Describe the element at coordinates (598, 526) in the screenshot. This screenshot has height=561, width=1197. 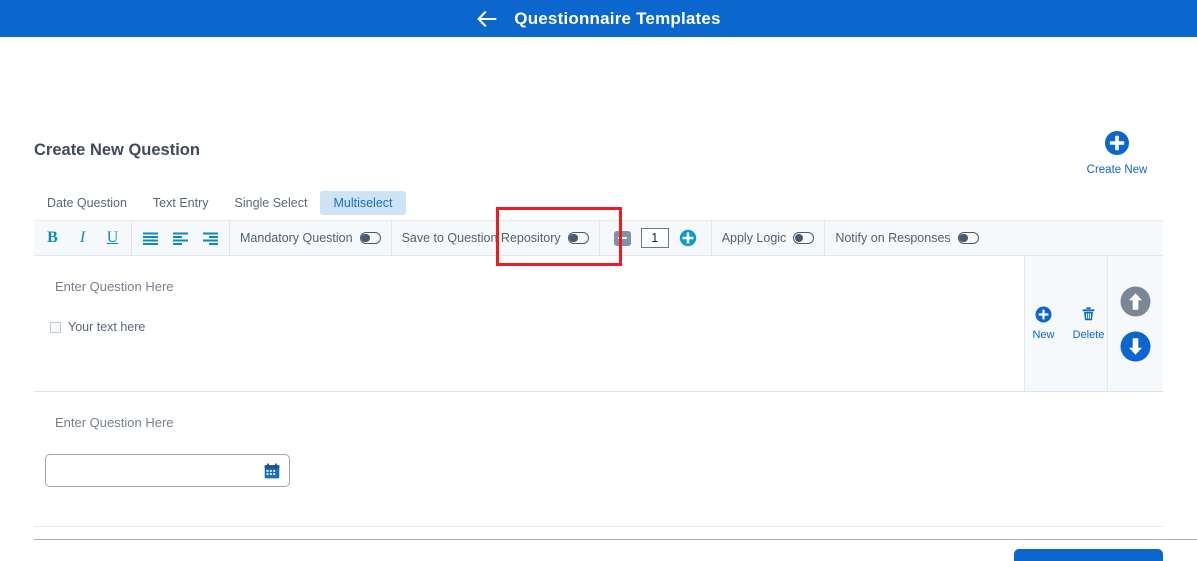
I see `footer-divider-top` at that location.